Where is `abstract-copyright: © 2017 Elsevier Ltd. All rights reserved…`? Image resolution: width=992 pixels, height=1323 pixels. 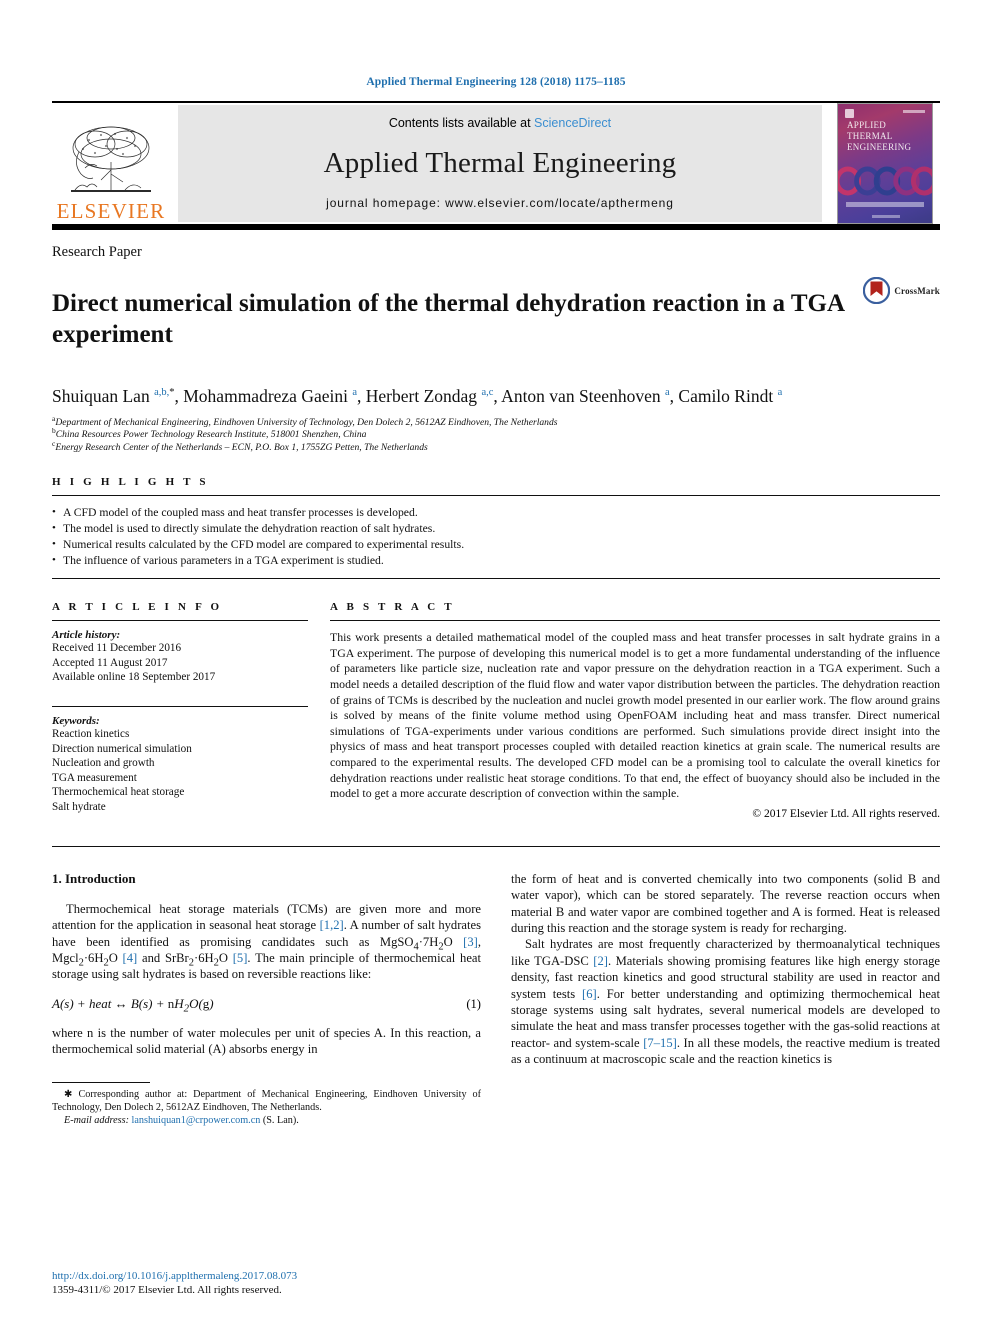
abstract-copyright: © 2017 Elsevier Ltd. All rights reserved… is located at coordinates (846, 813).